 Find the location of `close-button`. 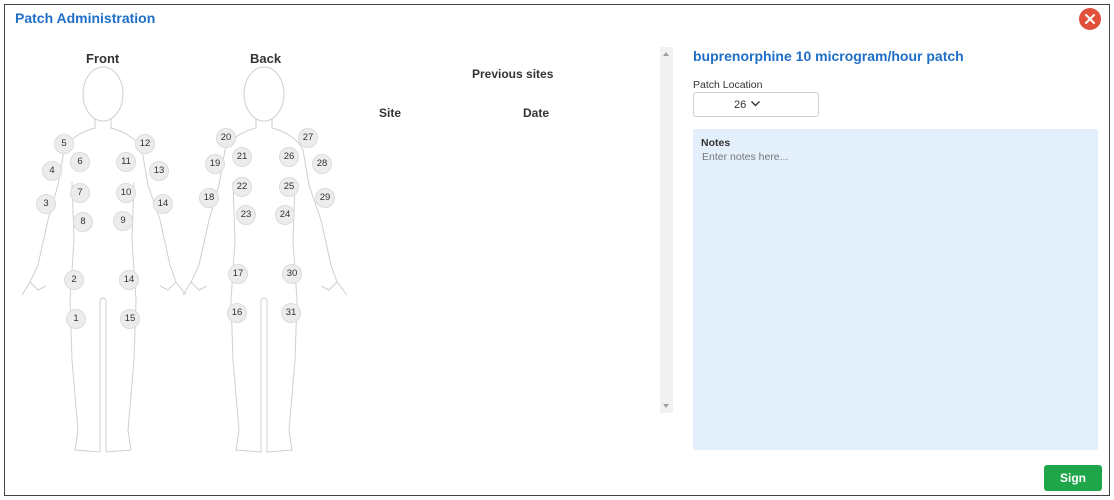

close-button is located at coordinates (1090, 19).